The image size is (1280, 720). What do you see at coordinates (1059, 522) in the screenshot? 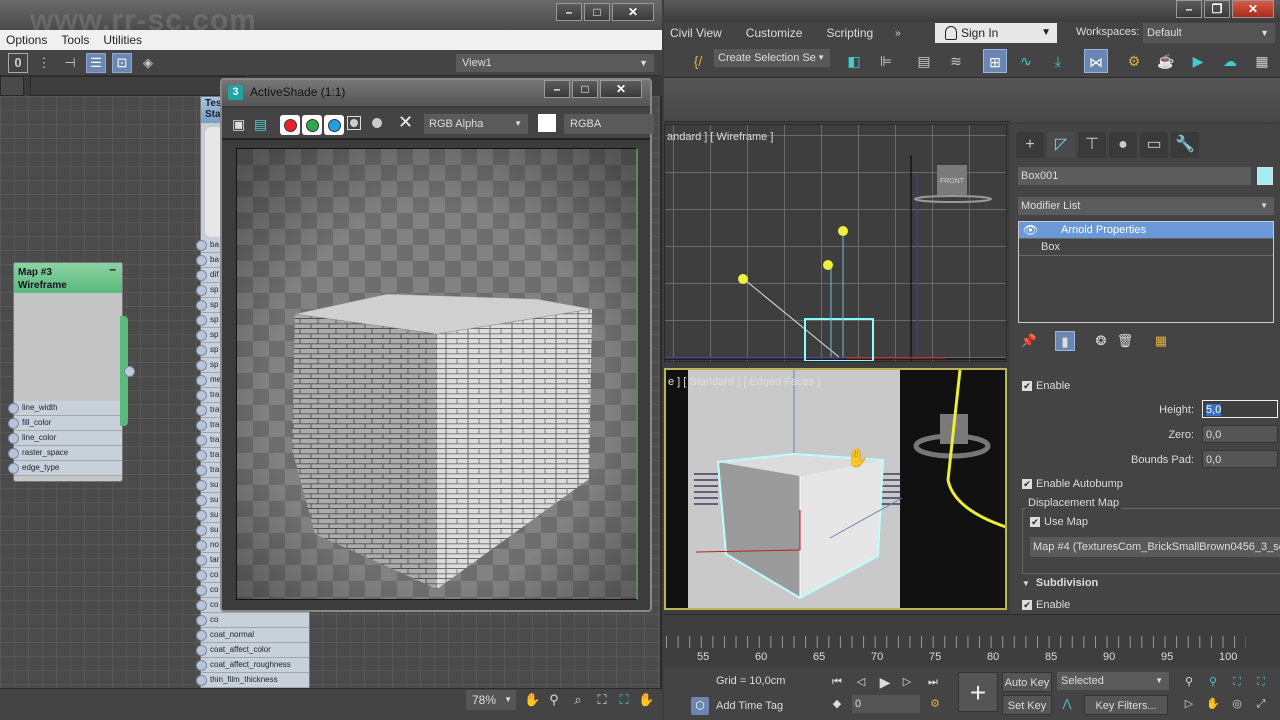
I see `use-map-checkbox: ✔ Use Map` at bounding box center [1059, 522].